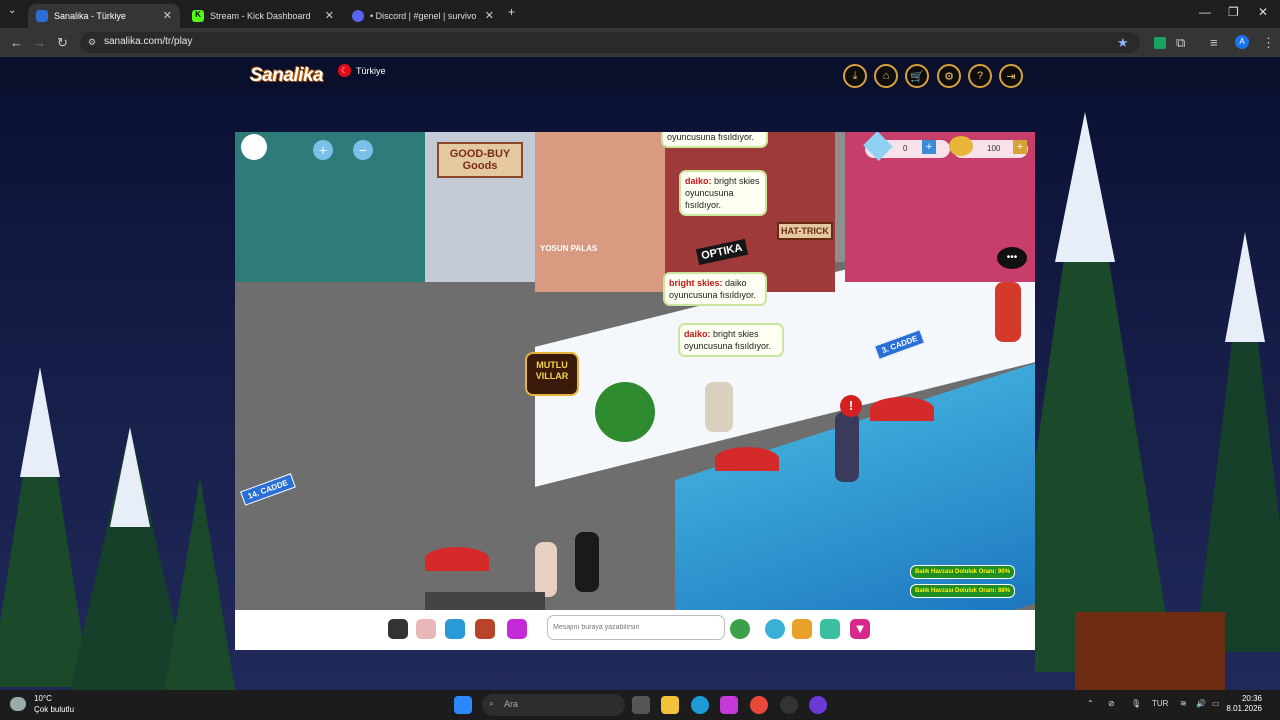 This screenshot has width=1280, height=720. Describe the element at coordinates (600, 212) in the screenshot. I see `yosun-palas-building: YOSUN PALAS` at that location.